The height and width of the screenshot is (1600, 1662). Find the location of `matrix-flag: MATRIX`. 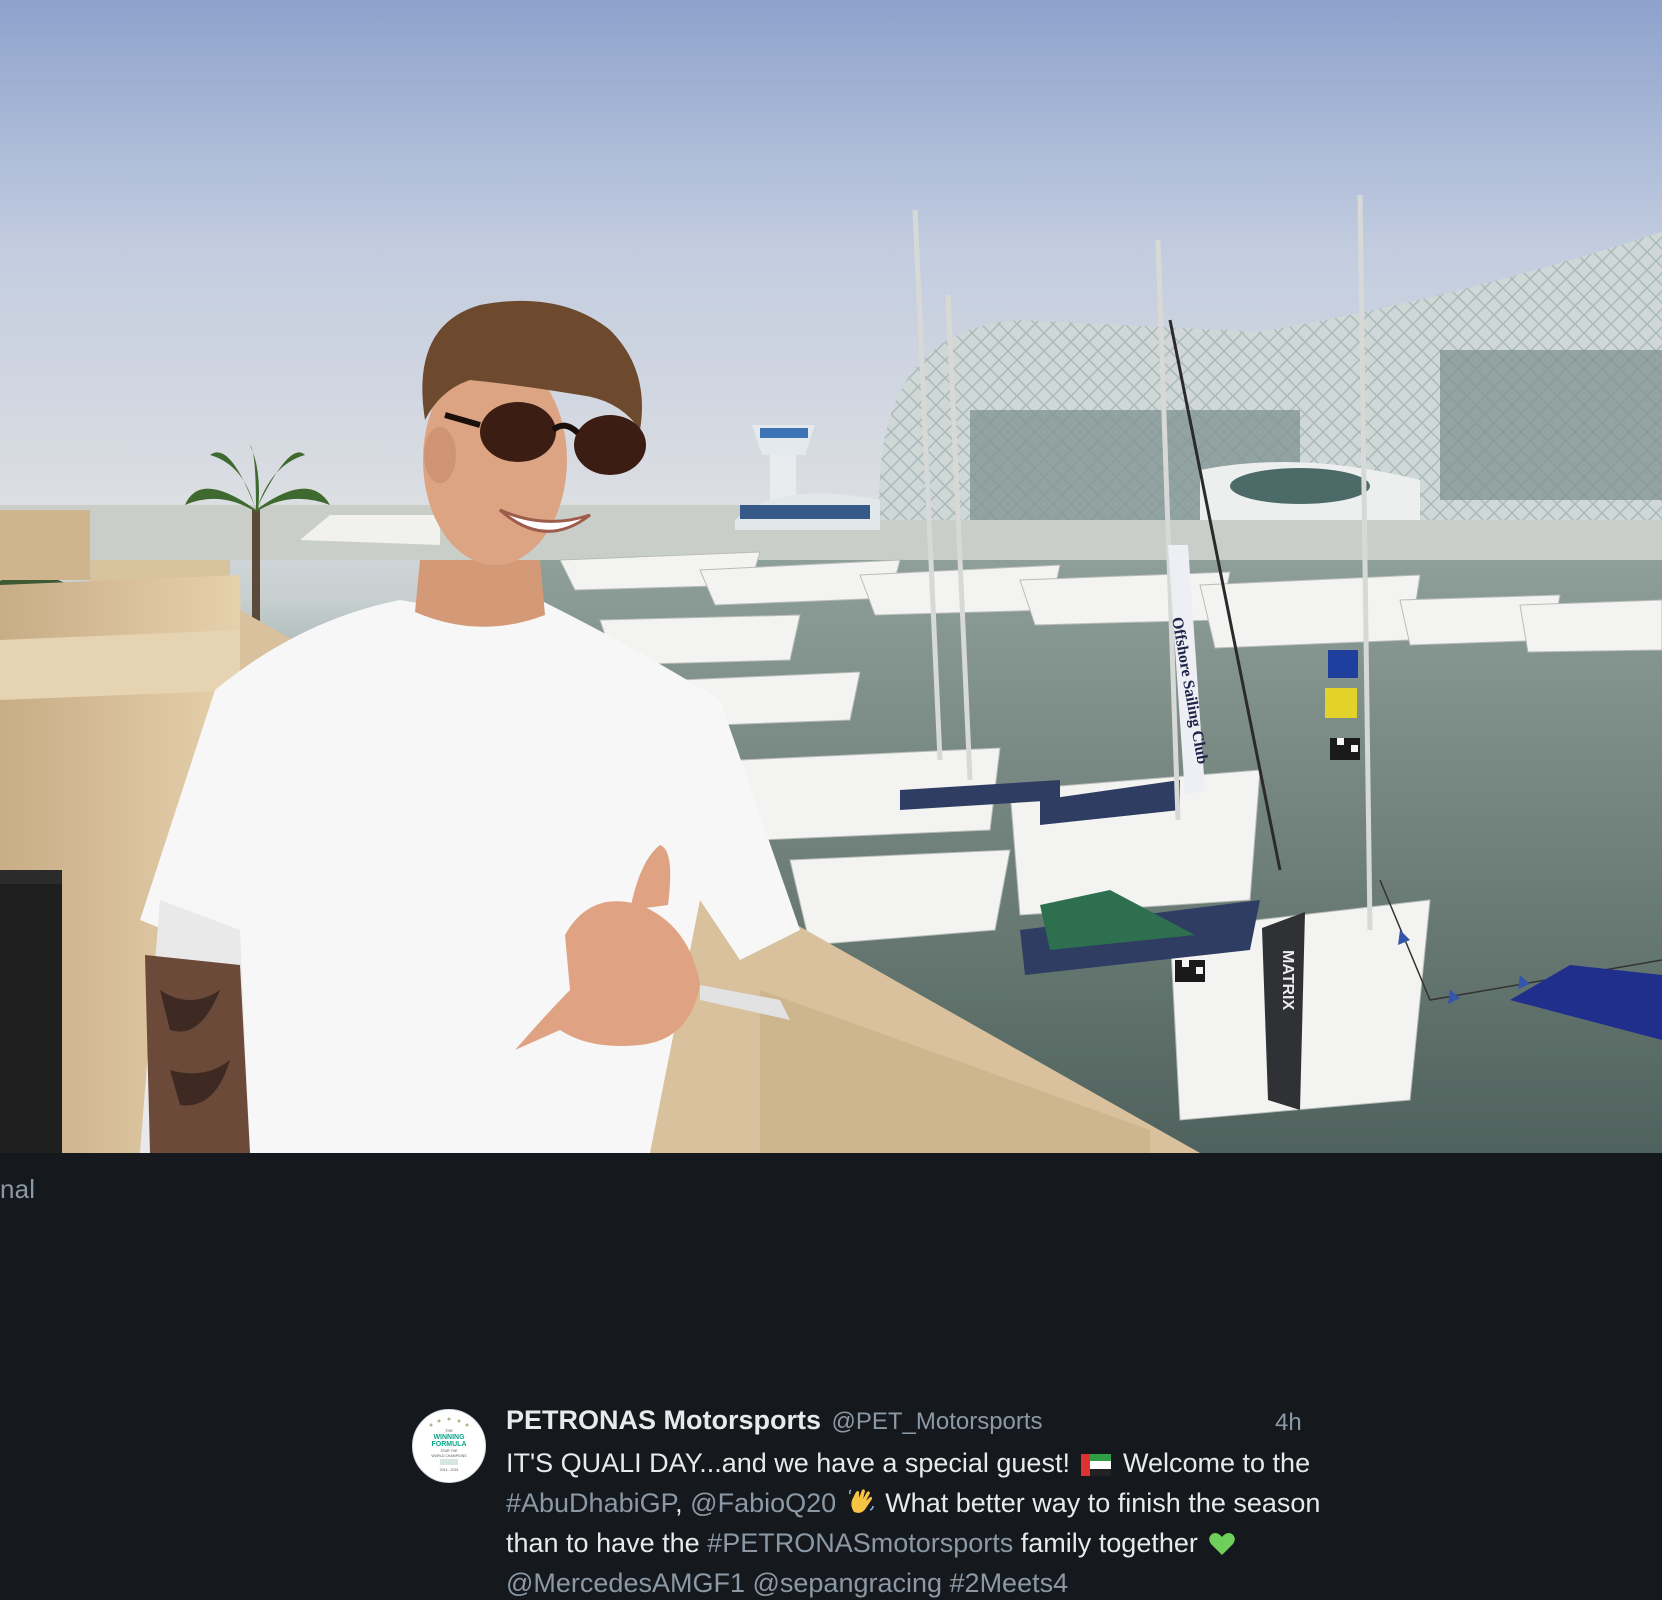

matrix-flag: MATRIX is located at coordinates (1283, 1011).